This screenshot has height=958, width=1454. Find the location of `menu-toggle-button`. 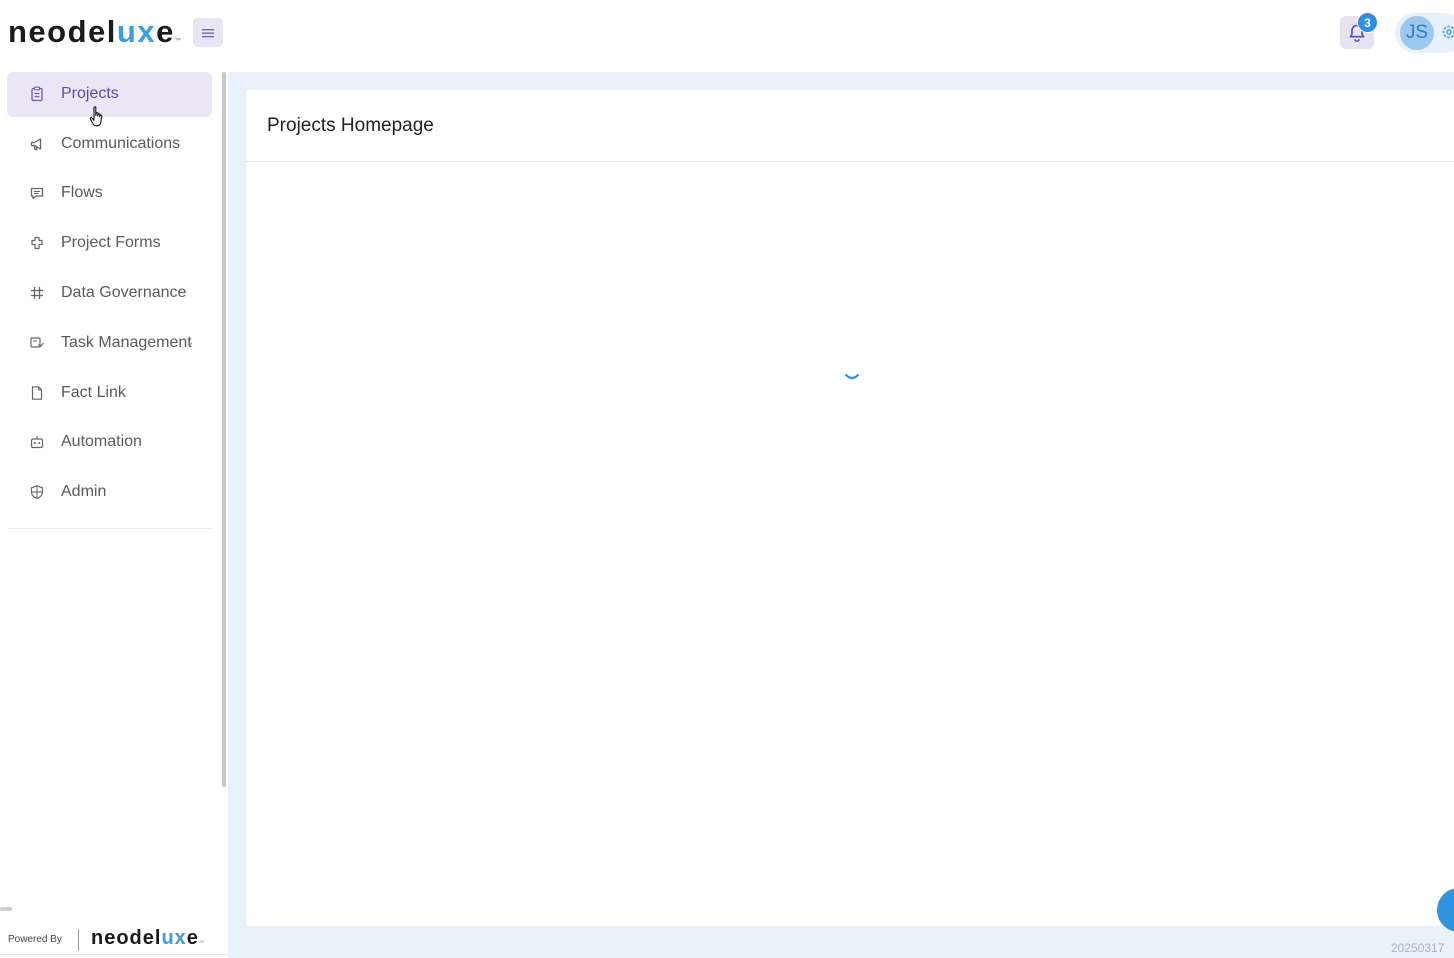

menu-toggle-button is located at coordinates (208, 32).